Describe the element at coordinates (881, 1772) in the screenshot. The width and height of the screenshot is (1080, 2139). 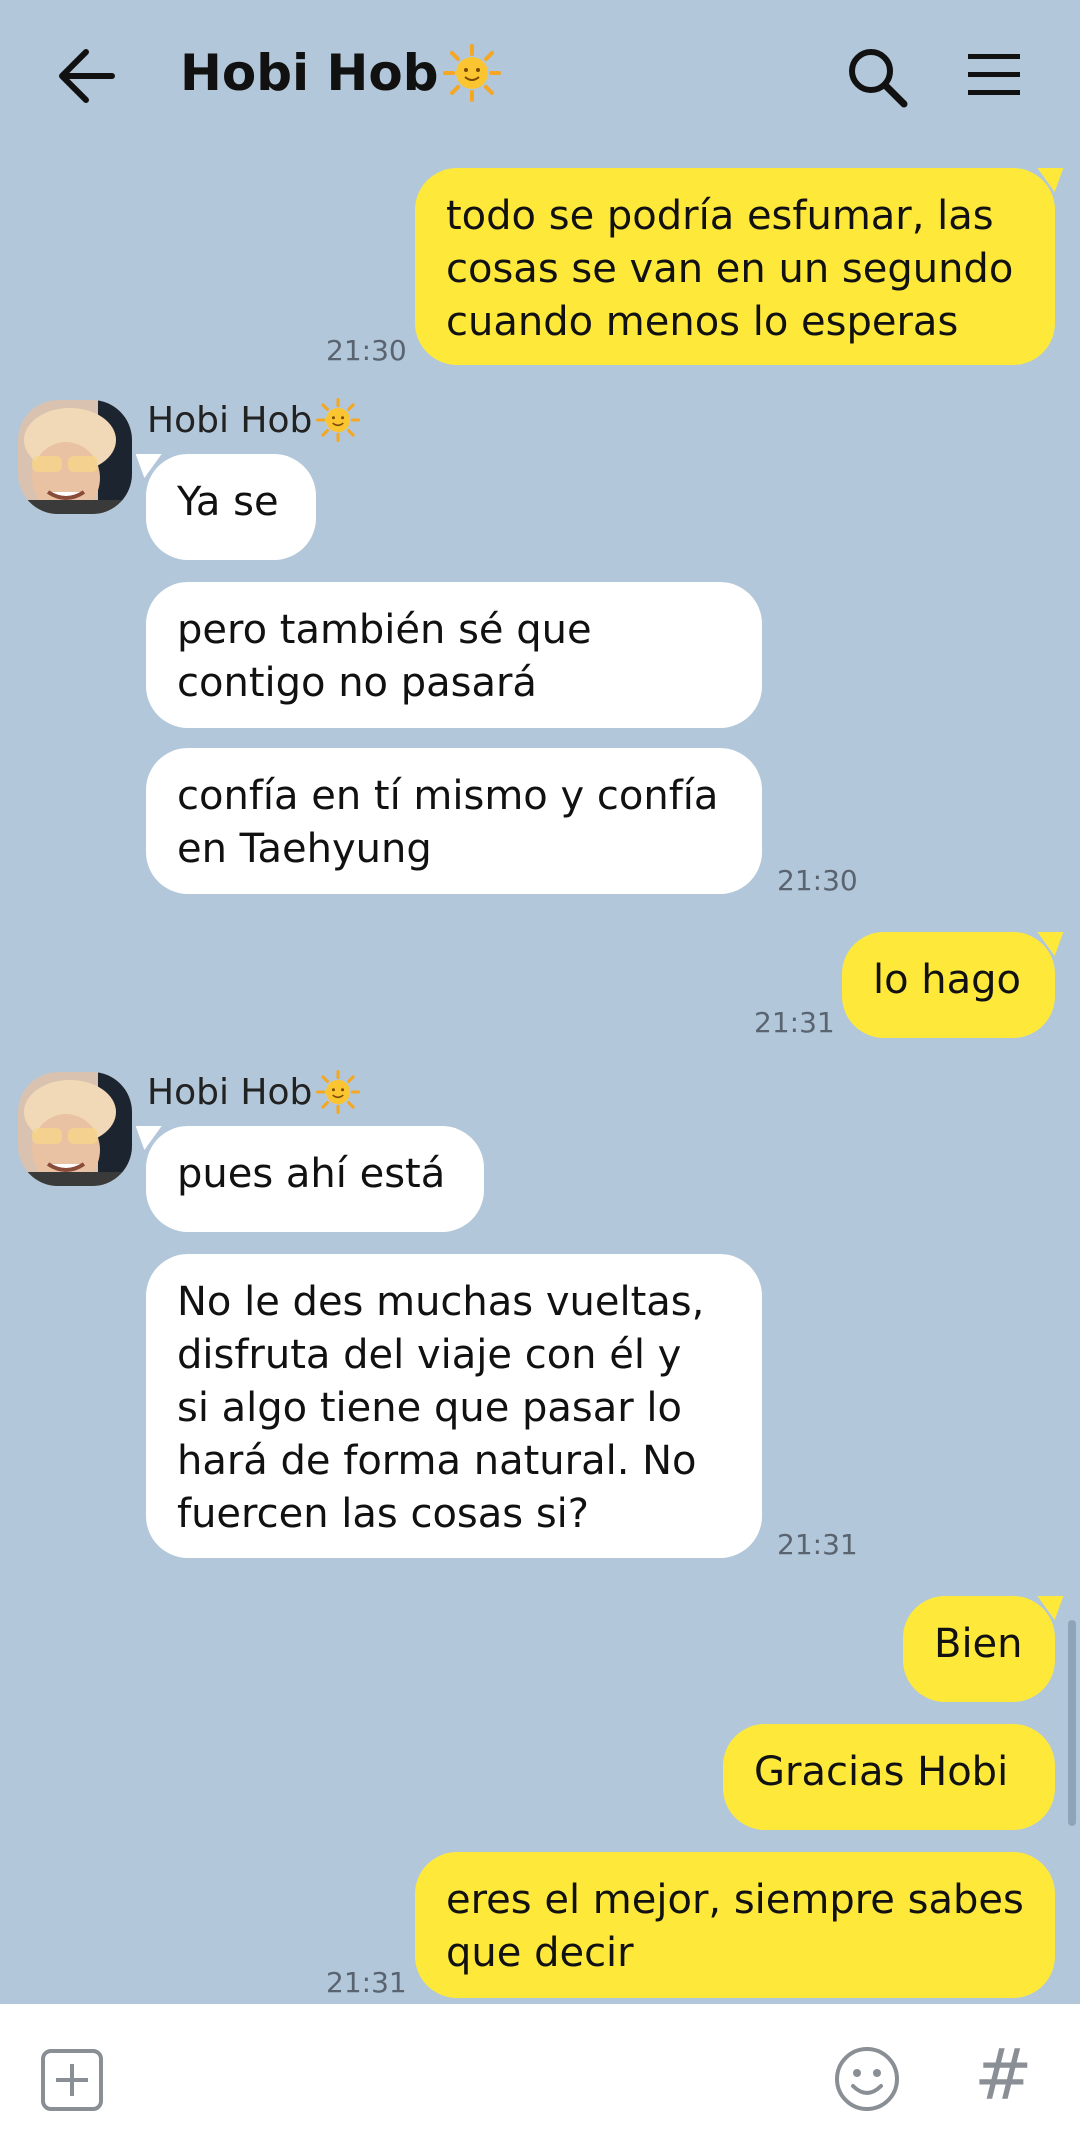
I see `message-text: Gracias Hobi` at that location.